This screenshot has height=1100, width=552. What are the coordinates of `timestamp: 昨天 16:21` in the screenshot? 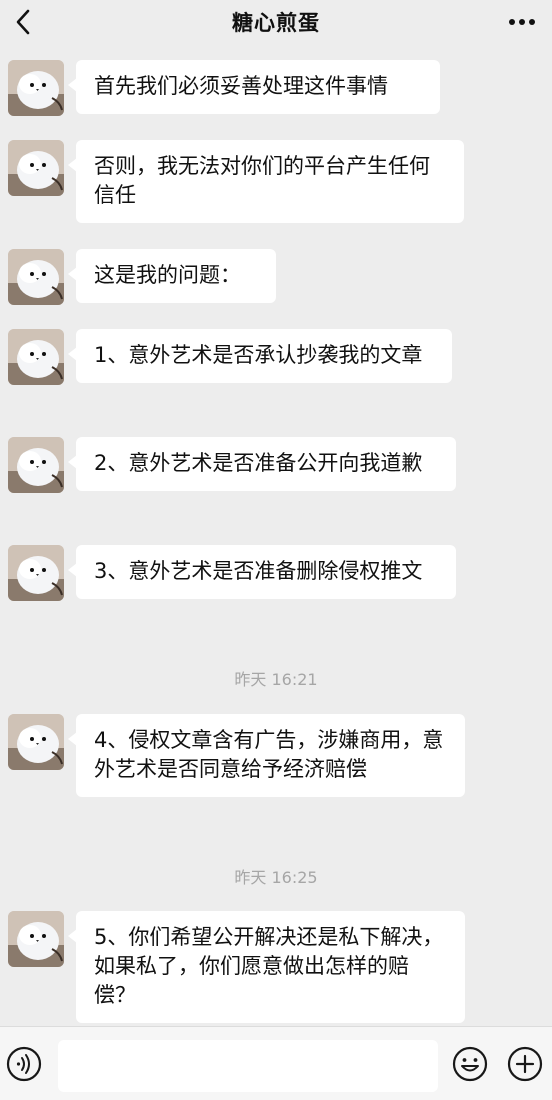 It's located at (276, 679).